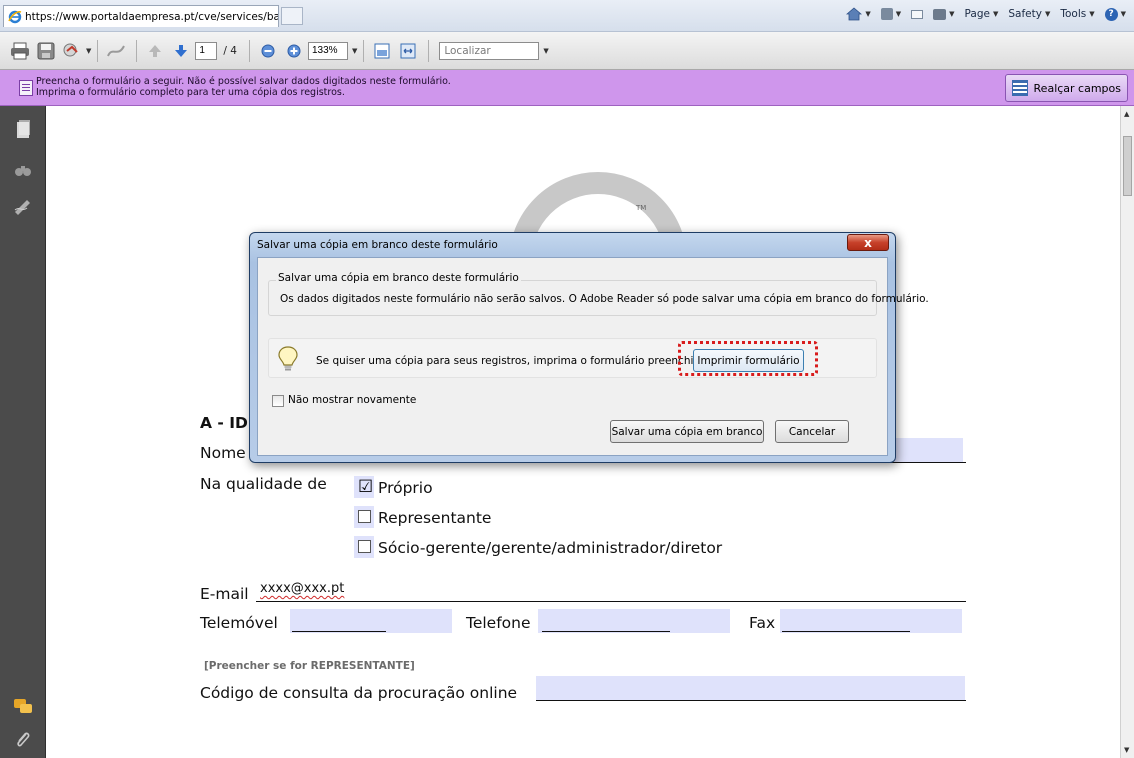 Image resolution: width=1134 pixels, height=758 pixels. Describe the element at coordinates (23, 740) in the screenshot. I see `paperclip-icon` at that location.